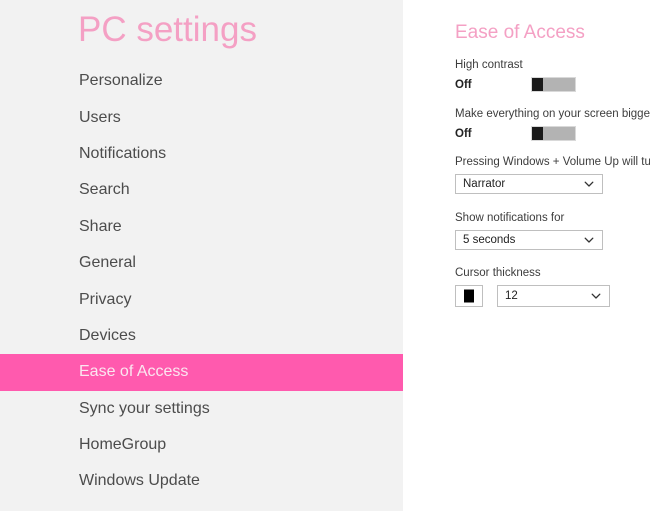  What do you see at coordinates (100, 226) in the screenshot?
I see `sidebar-item-label: Share` at bounding box center [100, 226].